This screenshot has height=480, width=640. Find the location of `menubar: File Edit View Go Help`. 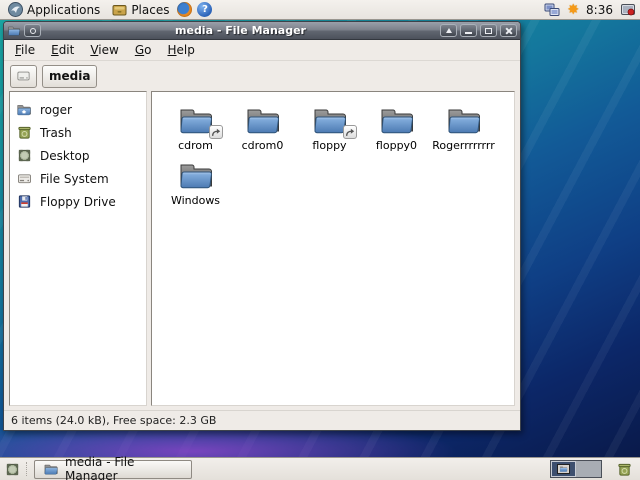

menubar: File Edit View Go Help is located at coordinates (262, 50).